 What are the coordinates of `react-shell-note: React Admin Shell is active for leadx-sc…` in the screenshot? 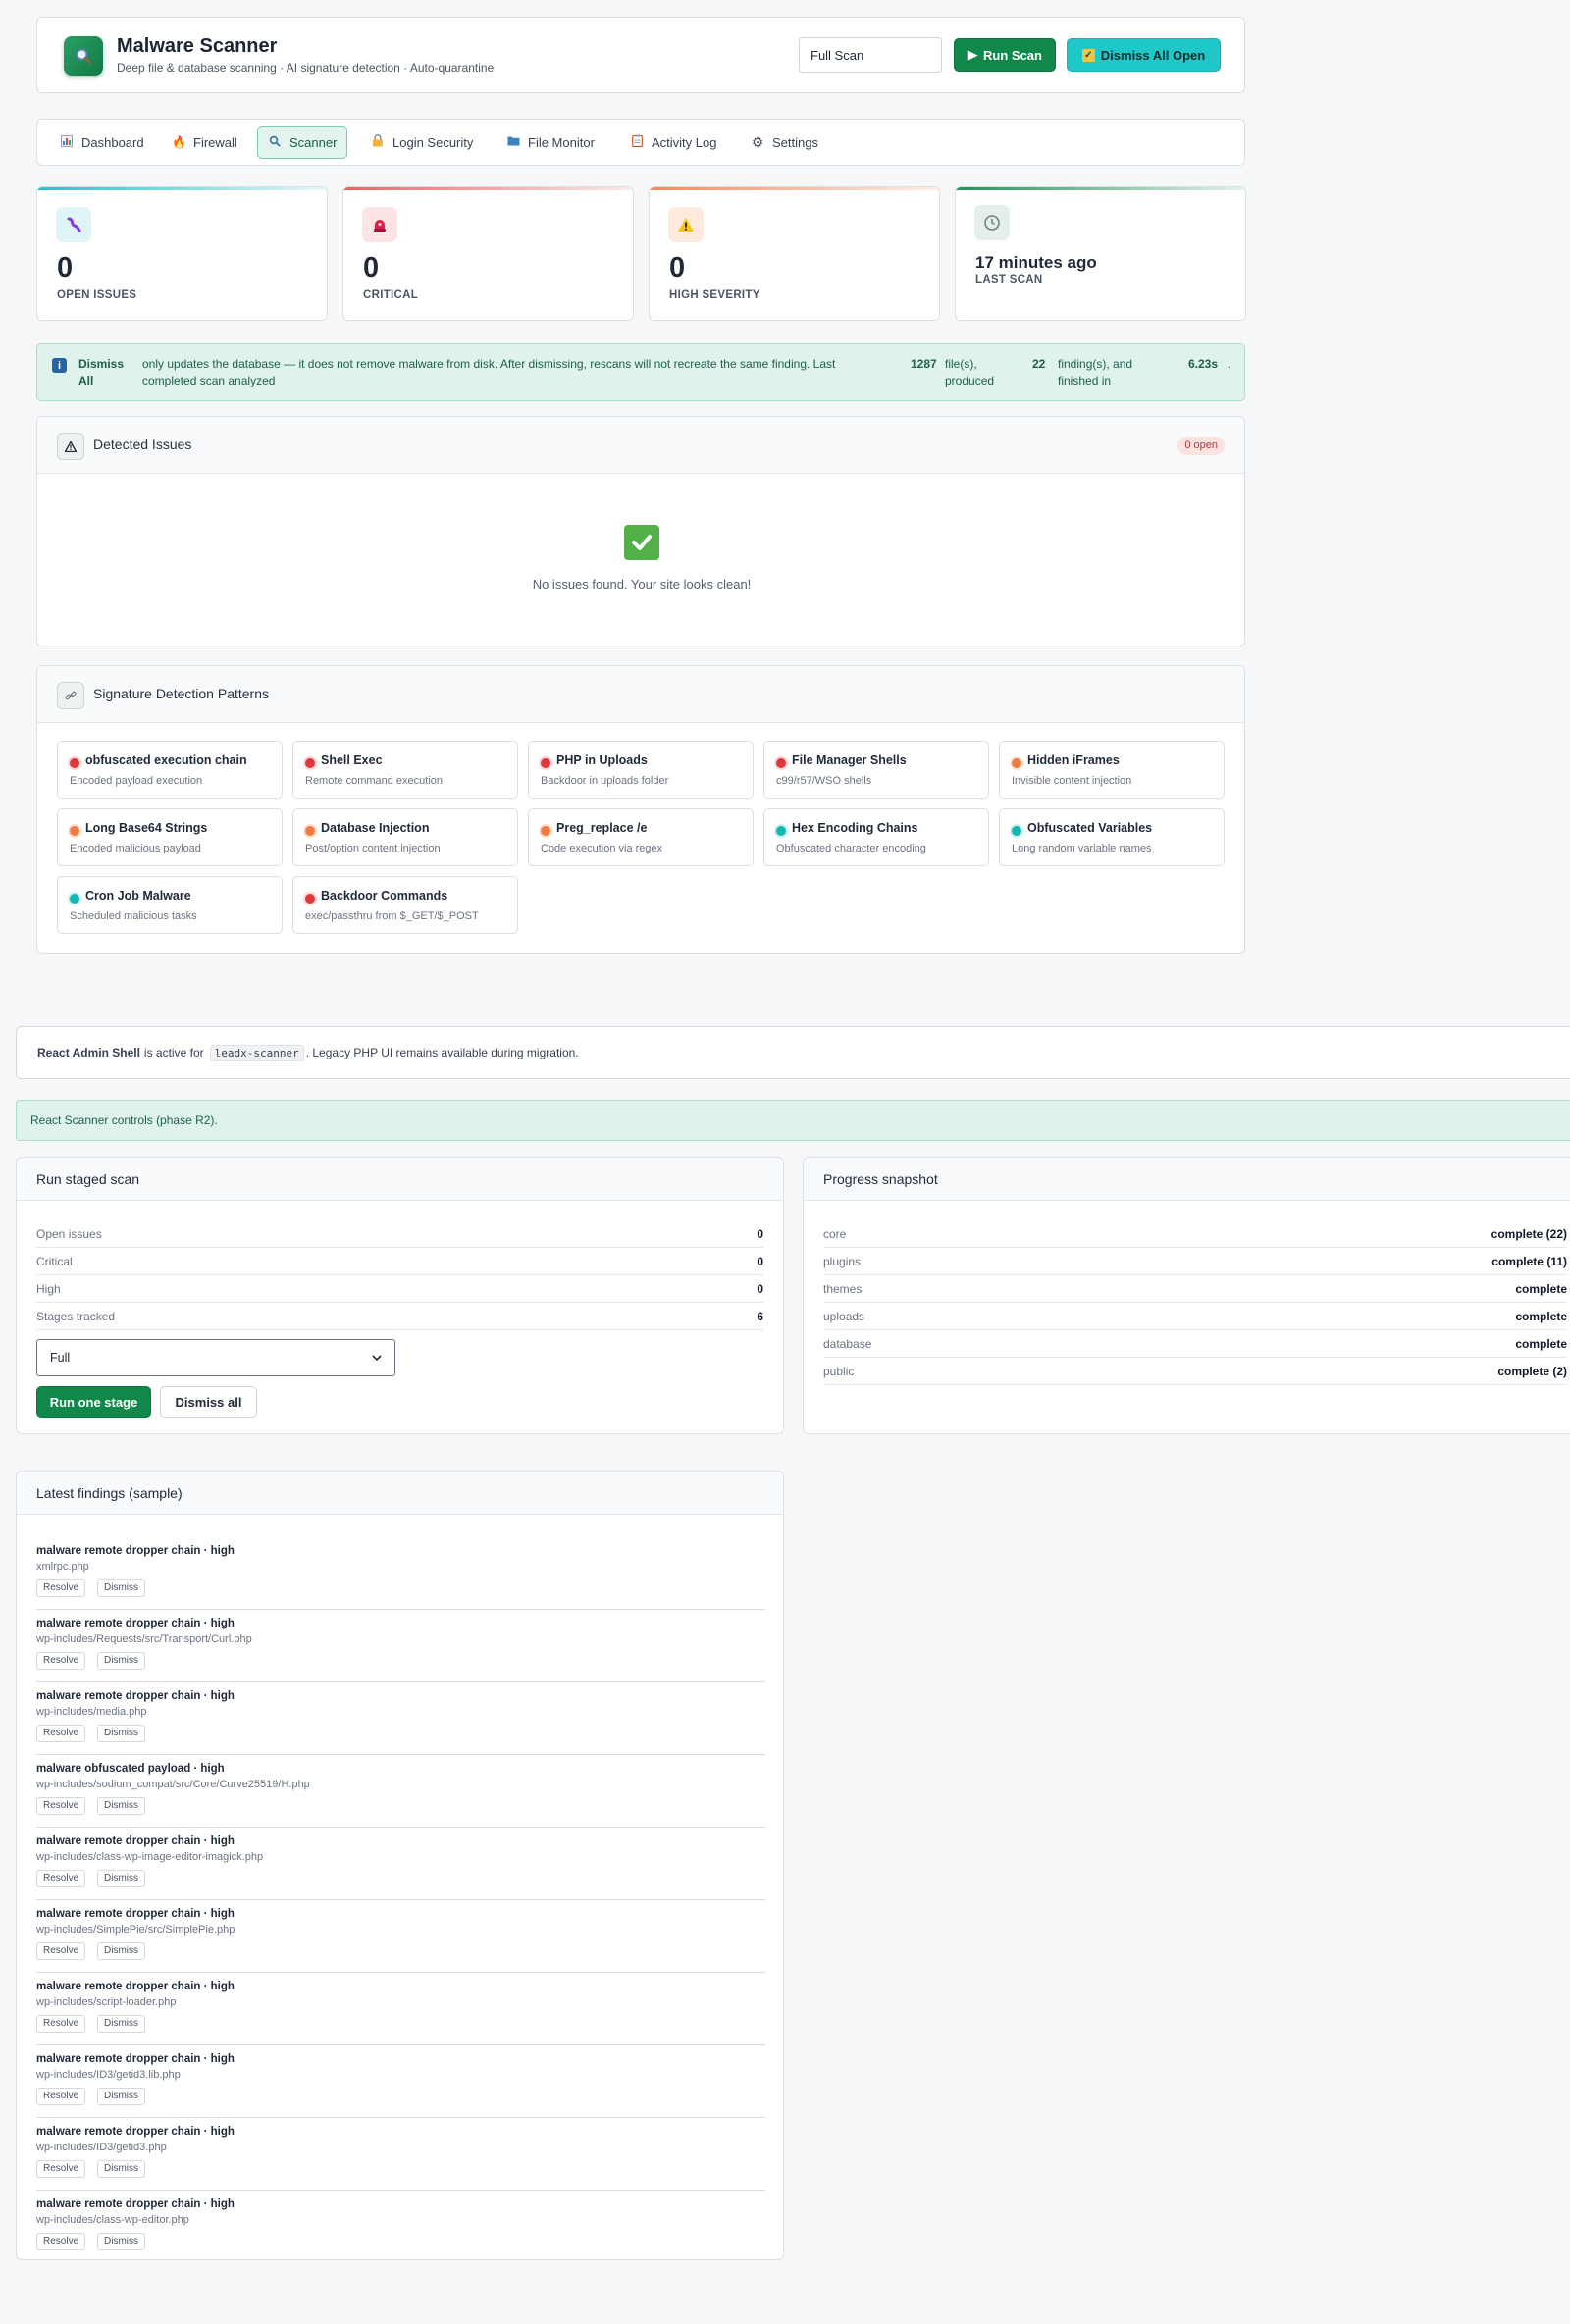 It's located at (793, 1052).